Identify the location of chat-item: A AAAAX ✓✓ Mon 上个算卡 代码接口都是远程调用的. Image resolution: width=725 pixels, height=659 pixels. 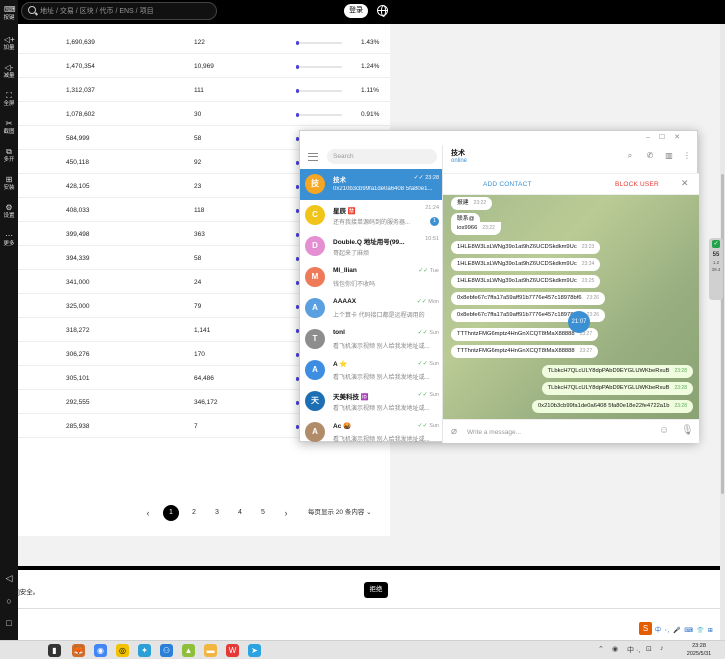
(371, 308).